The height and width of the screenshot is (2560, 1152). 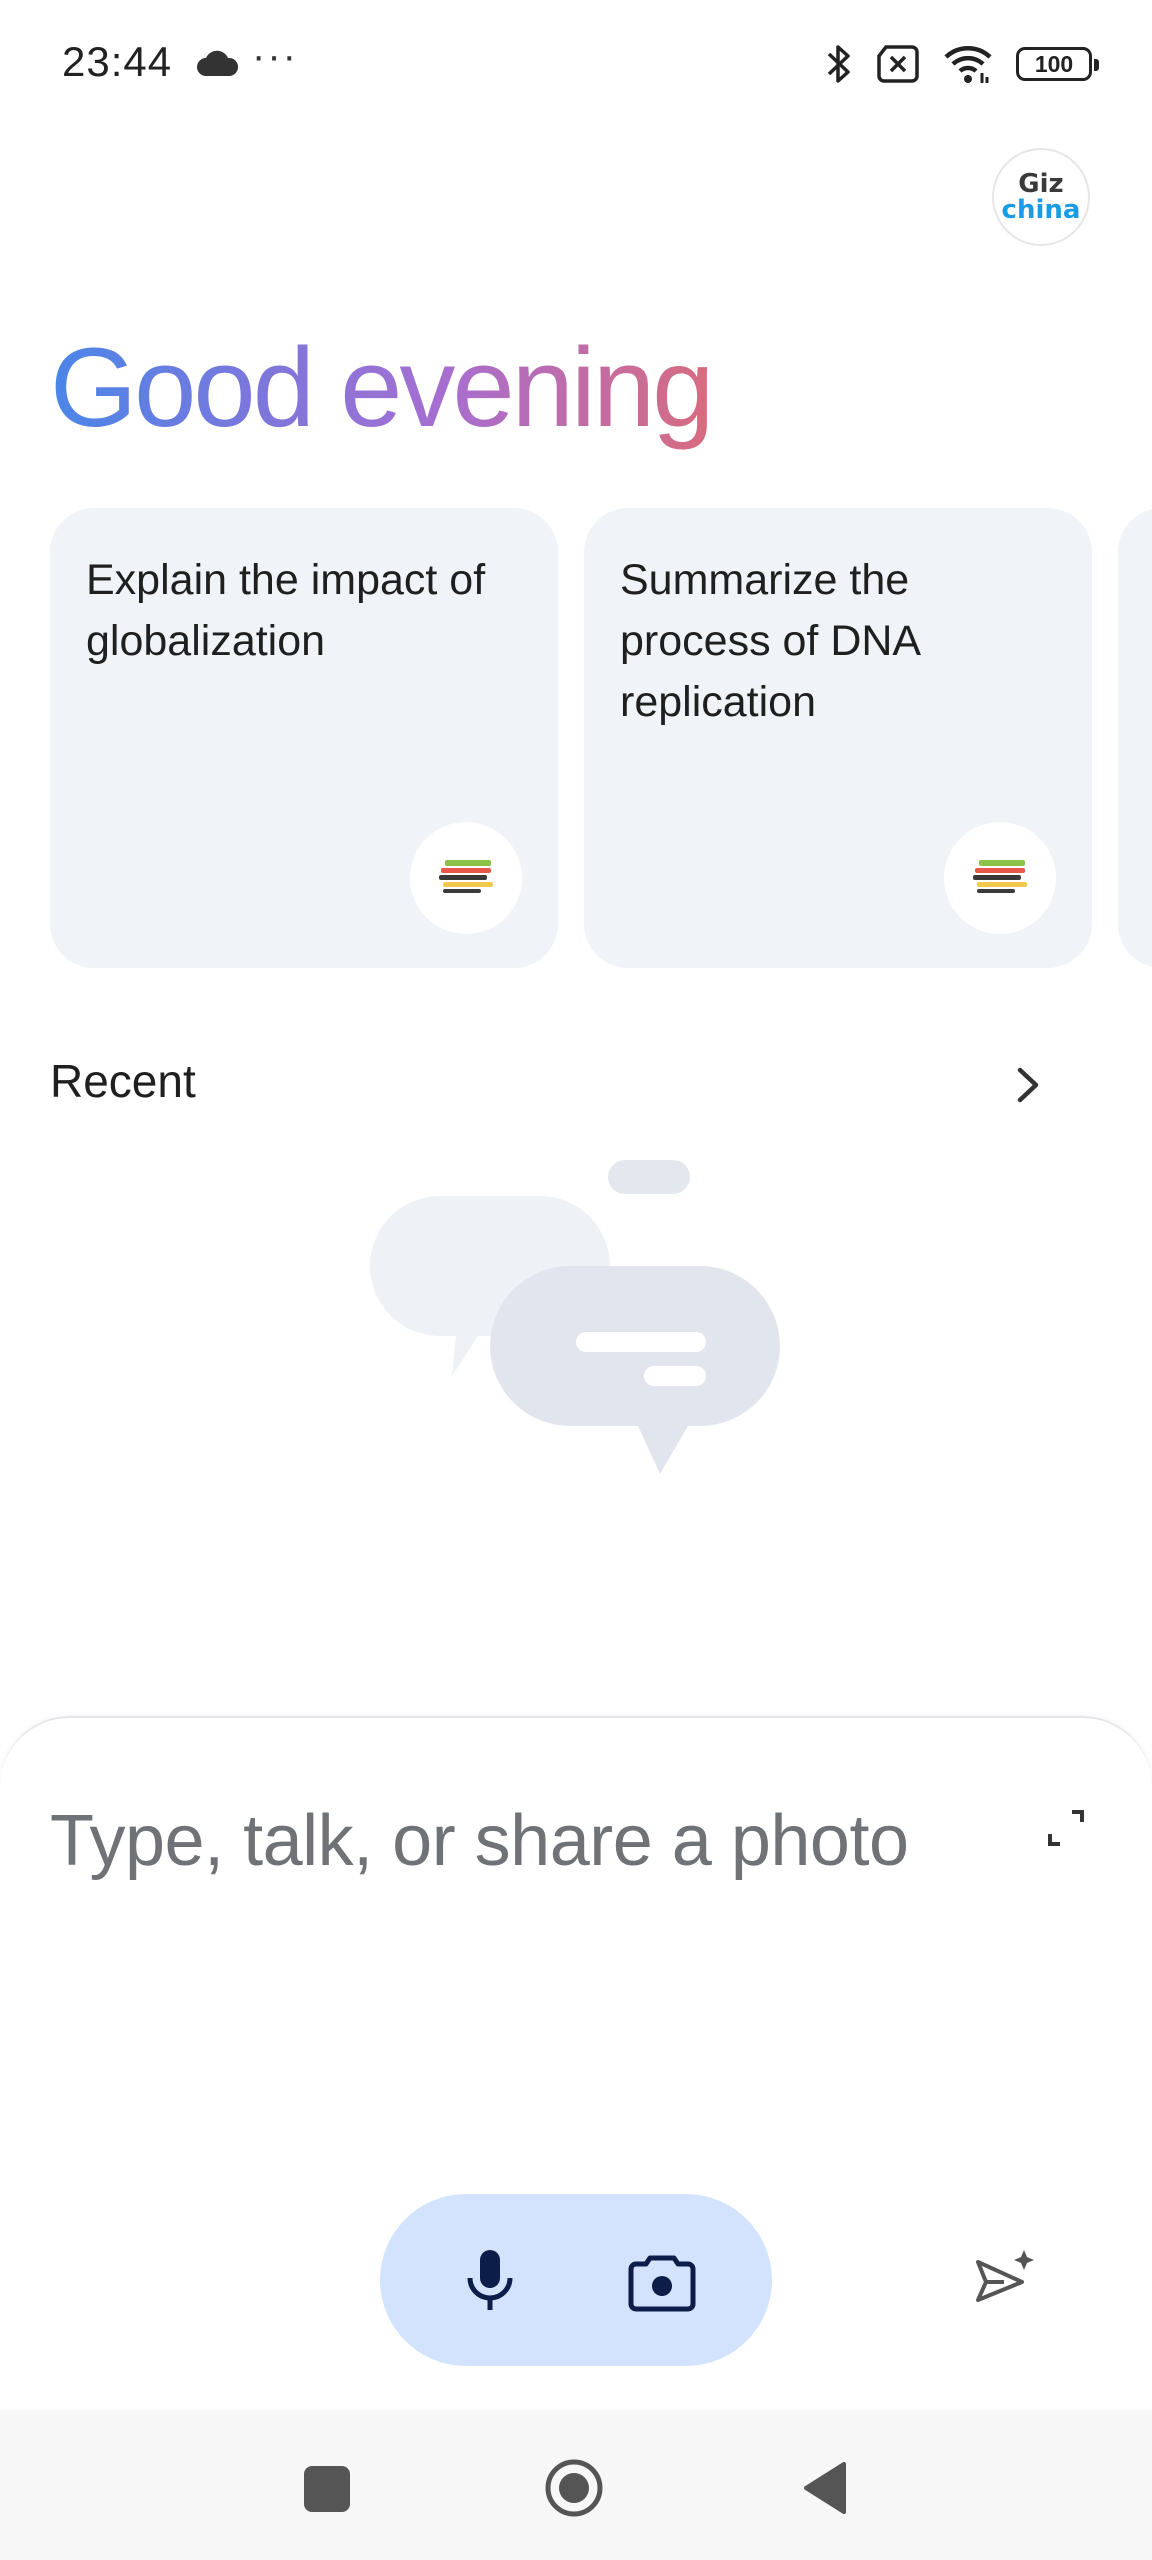 I want to click on no-sim-icon, so click(x=898, y=64).